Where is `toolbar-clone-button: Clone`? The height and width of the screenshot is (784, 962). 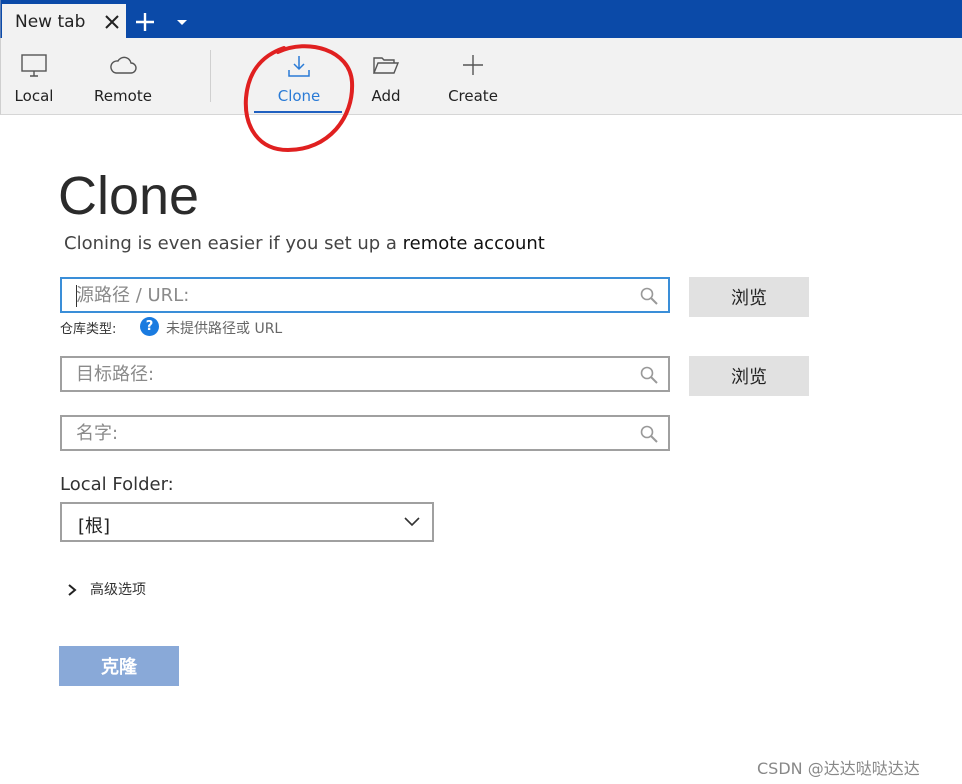 toolbar-clone-button: Clone is located at coordinates (299, 76).